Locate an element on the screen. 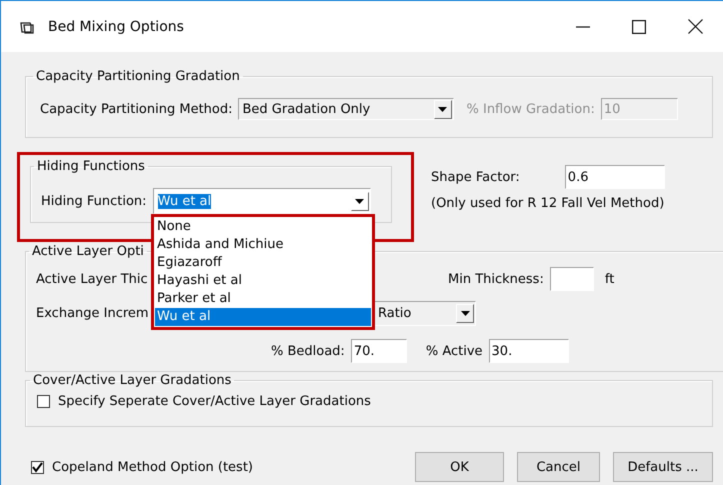  dropdown-option: Hayashi et al is located at coordinates (263, 281).